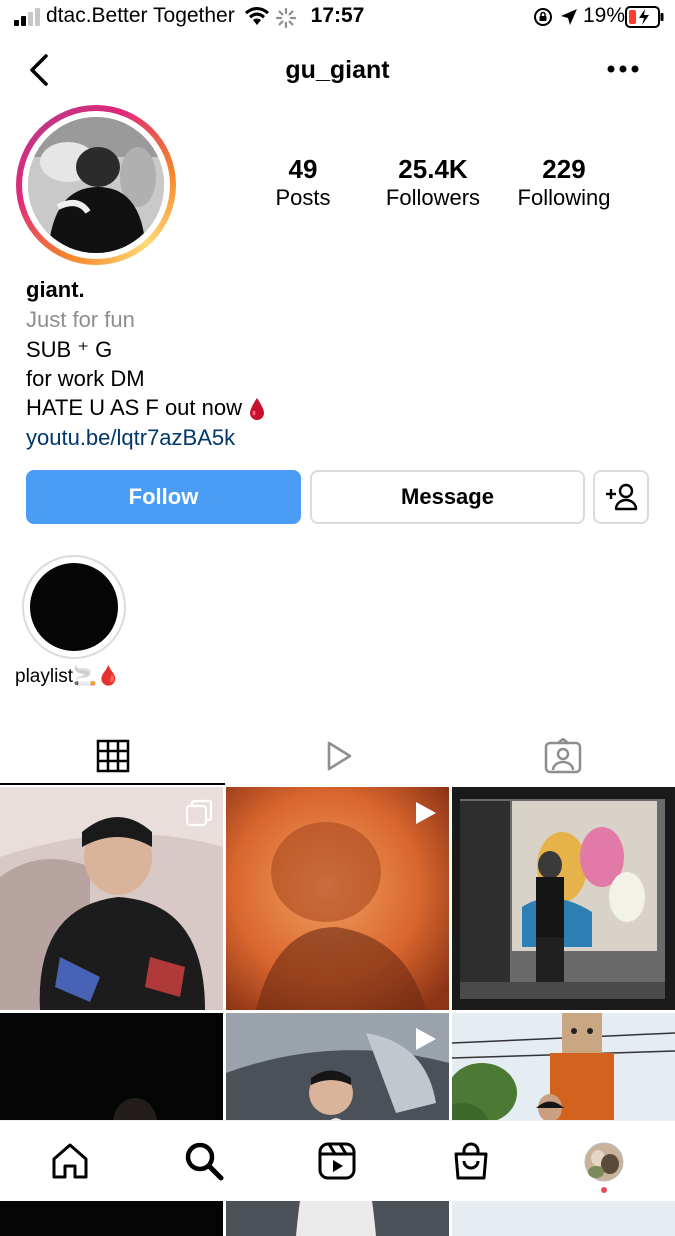 Image resolution: width=675 pixels, height=1236 pixels. What do you see at coordinates (569, 17) in the screenshot?
I see `location-arrow-icon` at bounding box center [569, 17].